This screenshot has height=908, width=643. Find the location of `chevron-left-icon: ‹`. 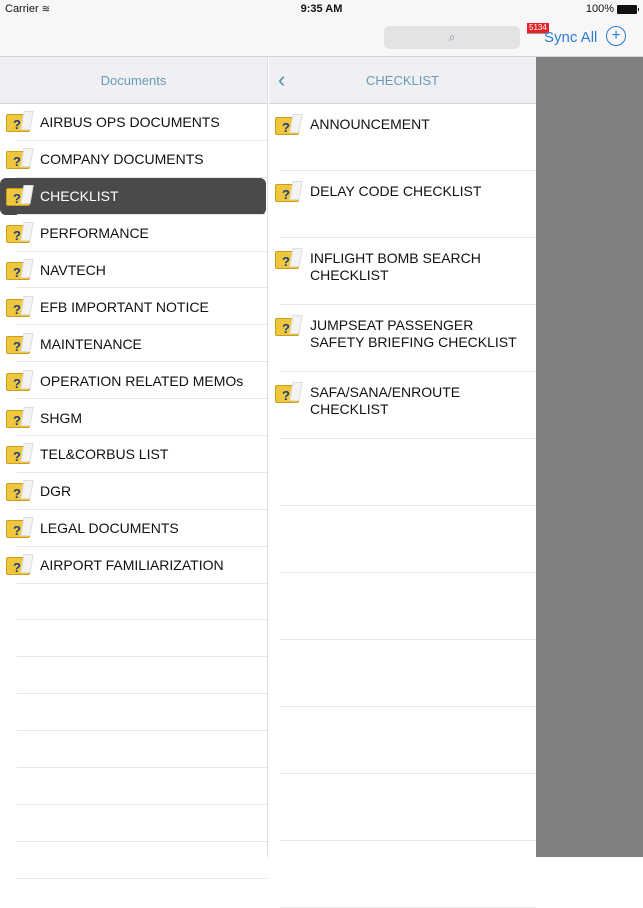

chevron-left-icon: ‹ is located at coordinates (281, 79).